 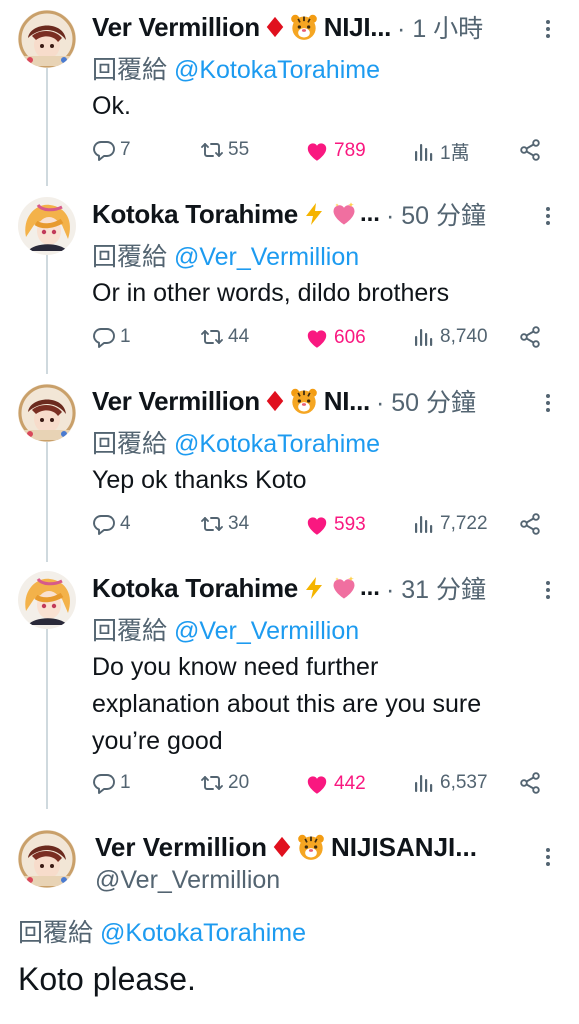 What do you see at coordinates (304, 401) in the screenshot?
I see `tiger-face-emoji` at bounding box center [304, 401].